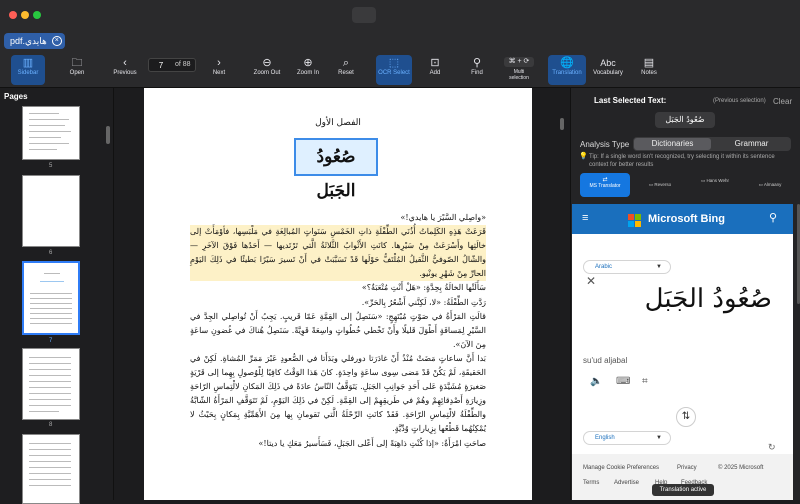 This screenshot has height=504, width=800. Describe the element at coordinates (562, 124) in the screenshot. I see `viewer-scrollbar` at that location.